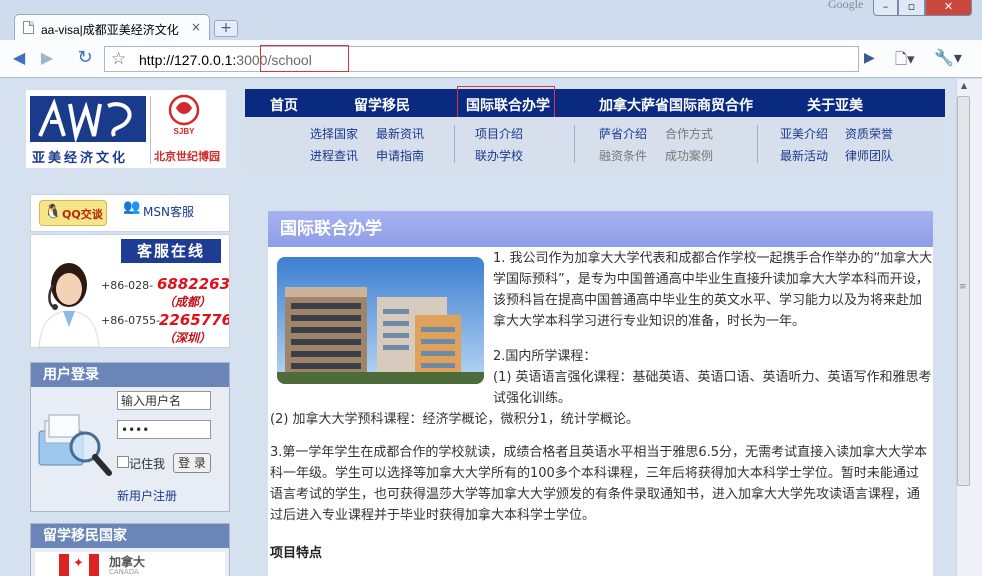 The image size is (982, 576). I want to click on nav-study-immigration: 留学移民, so click(382, 105).